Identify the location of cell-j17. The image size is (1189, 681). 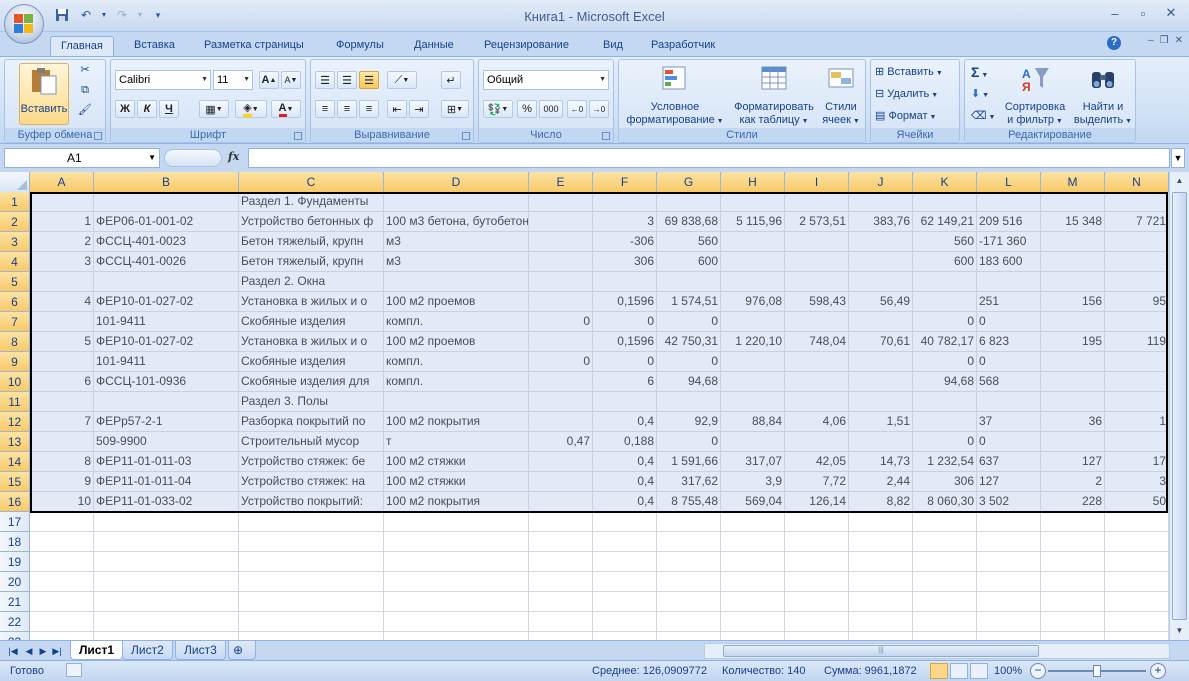
(881, 522).